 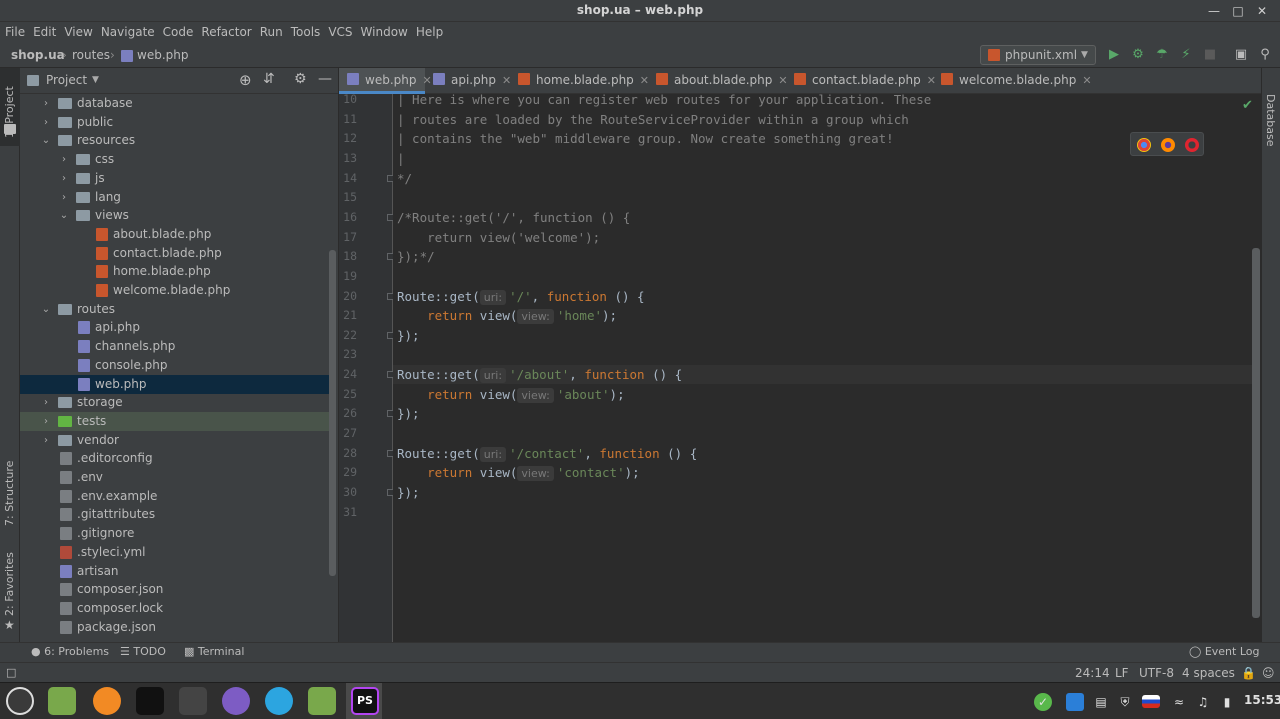 What do you see at coordinates (271, 32) in the screenshot?
I see `menu-item-run: Run` at bounding box center [271, 32].